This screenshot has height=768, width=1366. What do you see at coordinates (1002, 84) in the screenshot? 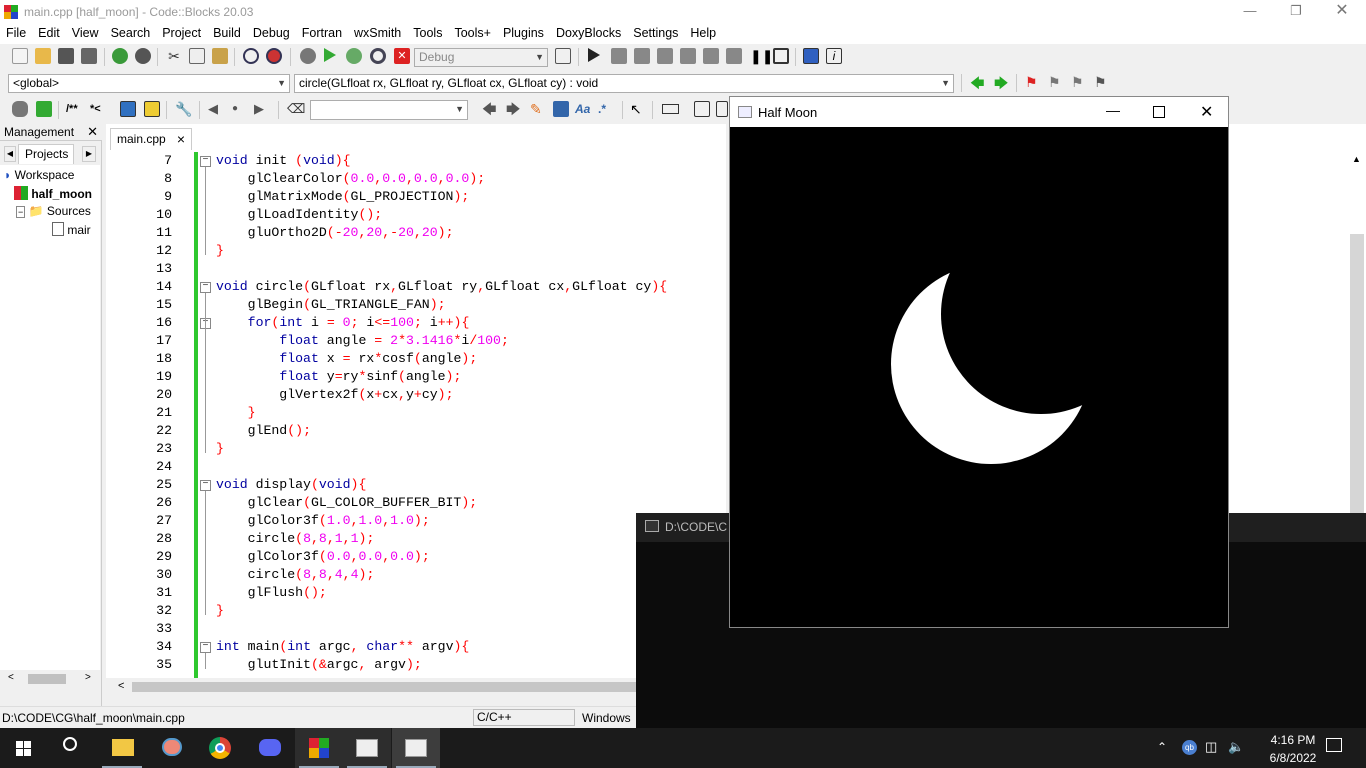
I see `forward-arrow-icon: 🡆` at bounding box center [1002, 84].